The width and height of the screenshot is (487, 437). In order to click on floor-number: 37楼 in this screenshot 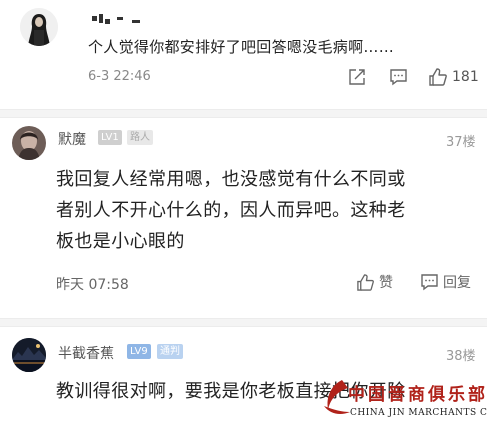, I will do `click(461, 142)`.